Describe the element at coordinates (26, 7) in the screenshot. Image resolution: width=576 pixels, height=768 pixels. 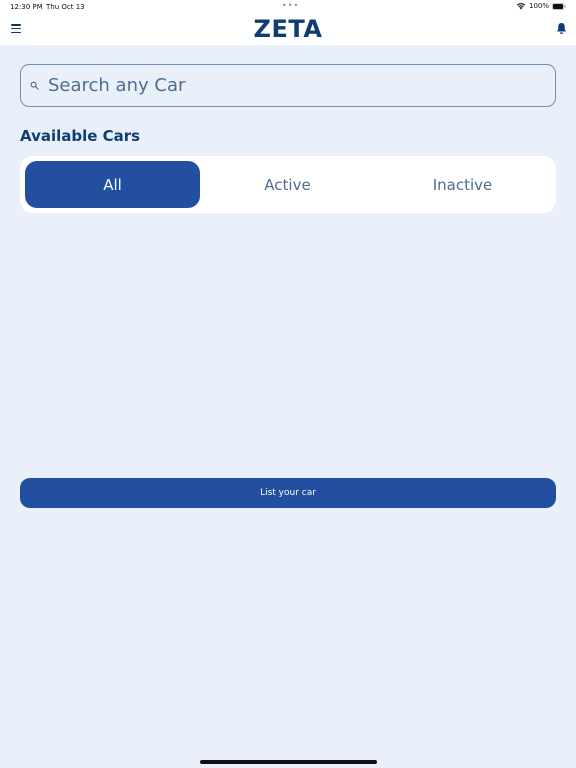
I see `status-time: 12:30 PM` at that location.